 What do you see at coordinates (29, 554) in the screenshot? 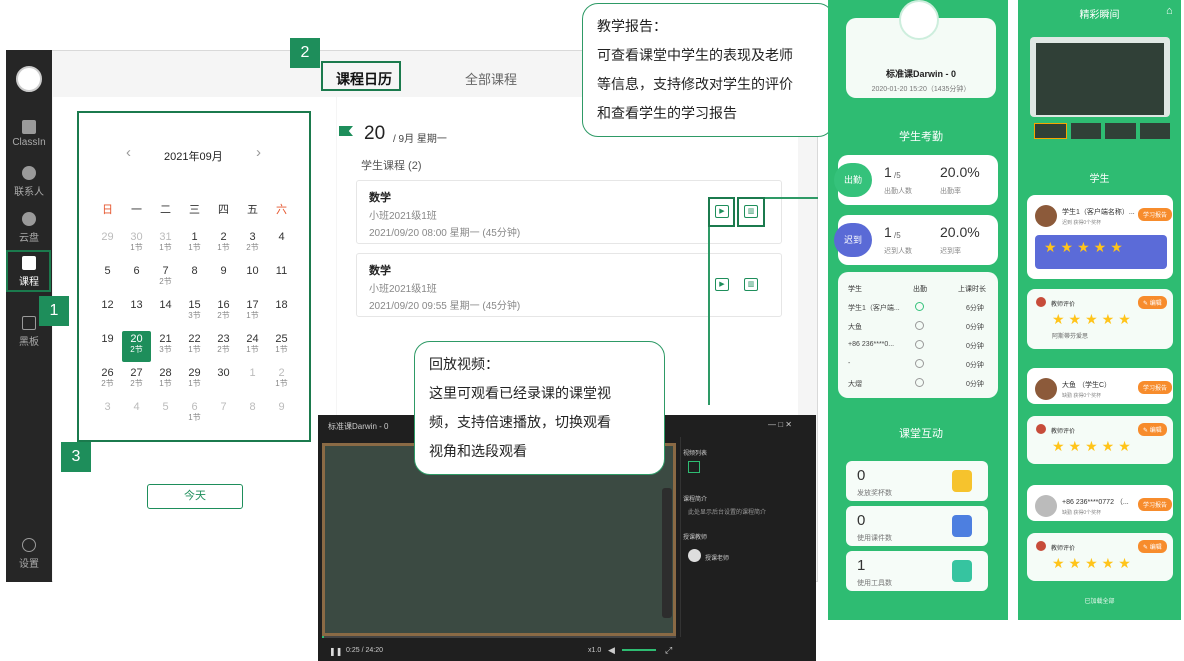
I see `sidebar-item-settings: 设置` at bounding box center [29, 554].